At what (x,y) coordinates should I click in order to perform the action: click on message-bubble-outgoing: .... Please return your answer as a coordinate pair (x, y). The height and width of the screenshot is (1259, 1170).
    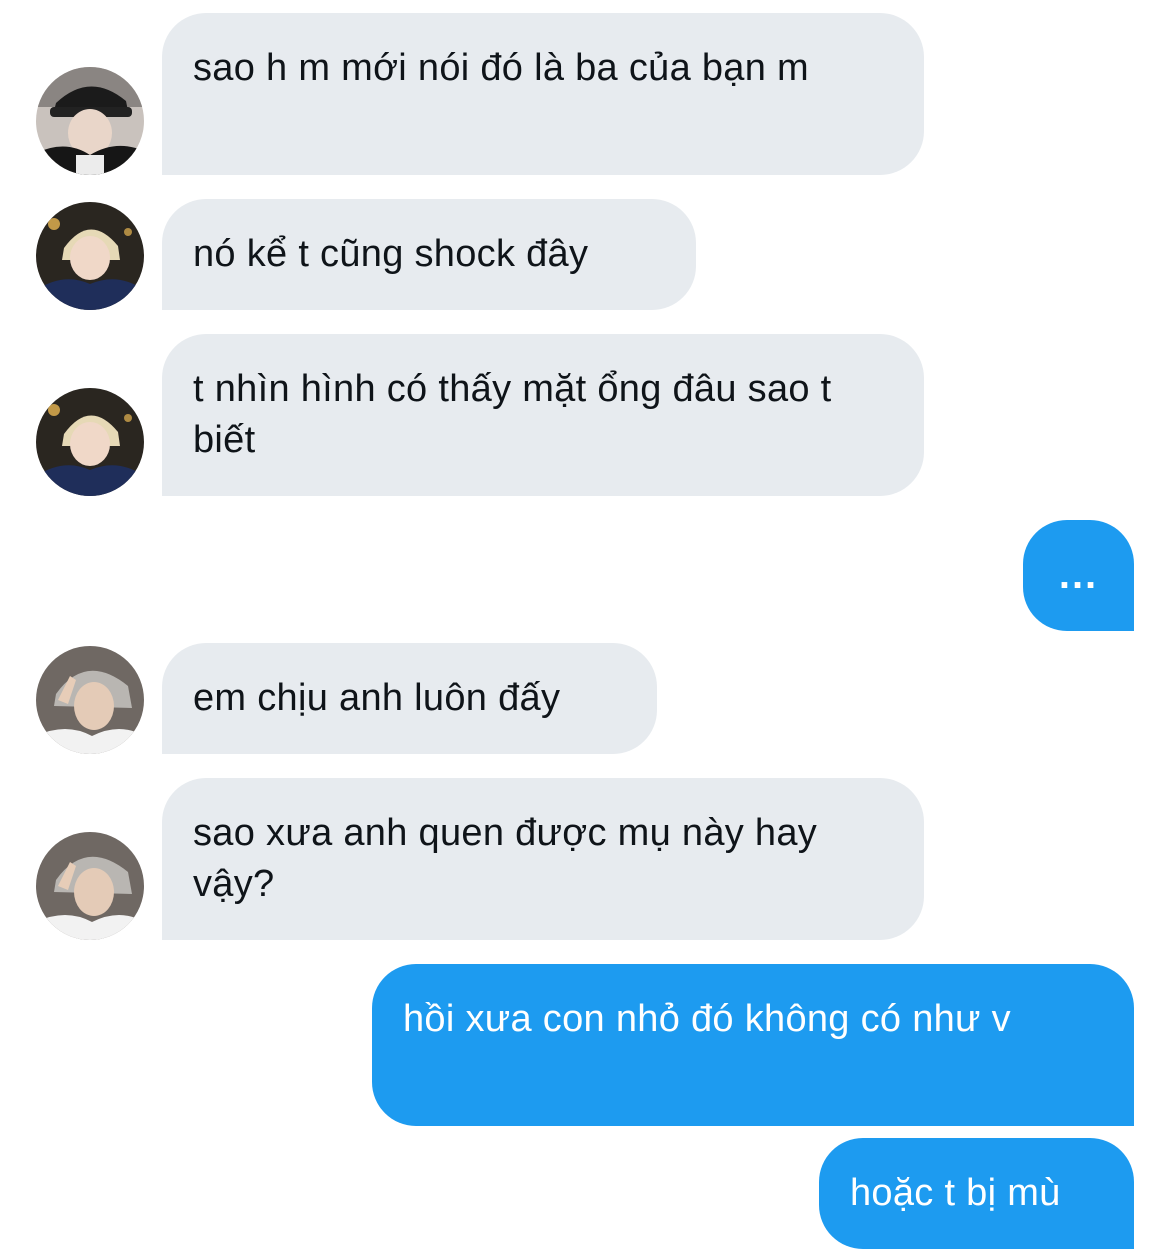
    Looking at the image, I should click on (1078, 575).